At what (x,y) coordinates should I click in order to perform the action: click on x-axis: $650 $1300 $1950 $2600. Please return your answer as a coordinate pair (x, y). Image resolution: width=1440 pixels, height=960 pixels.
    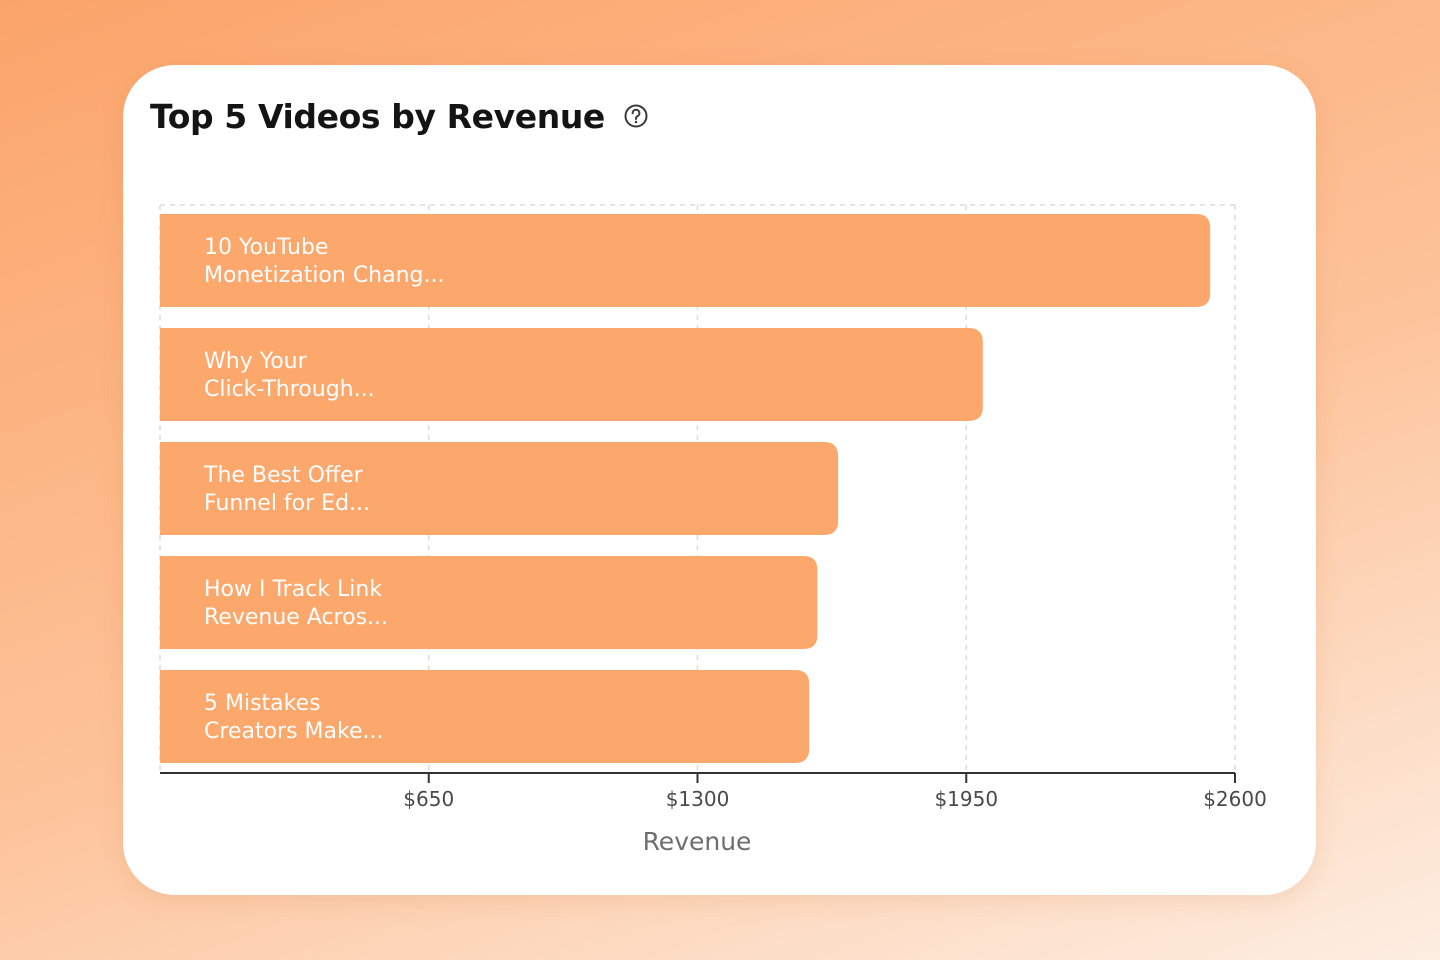
    Looking at the image, I should click on (713, 791).